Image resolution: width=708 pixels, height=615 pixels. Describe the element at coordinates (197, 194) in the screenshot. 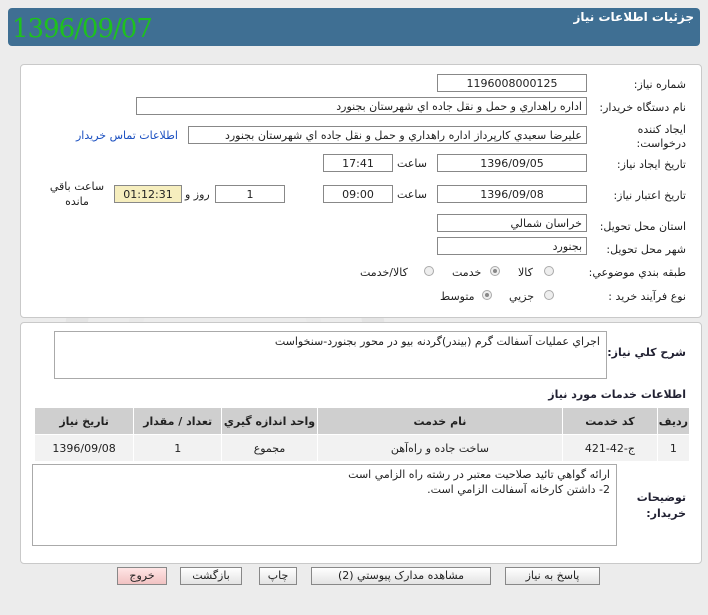

I see `day-and-label: روز و` at that location.